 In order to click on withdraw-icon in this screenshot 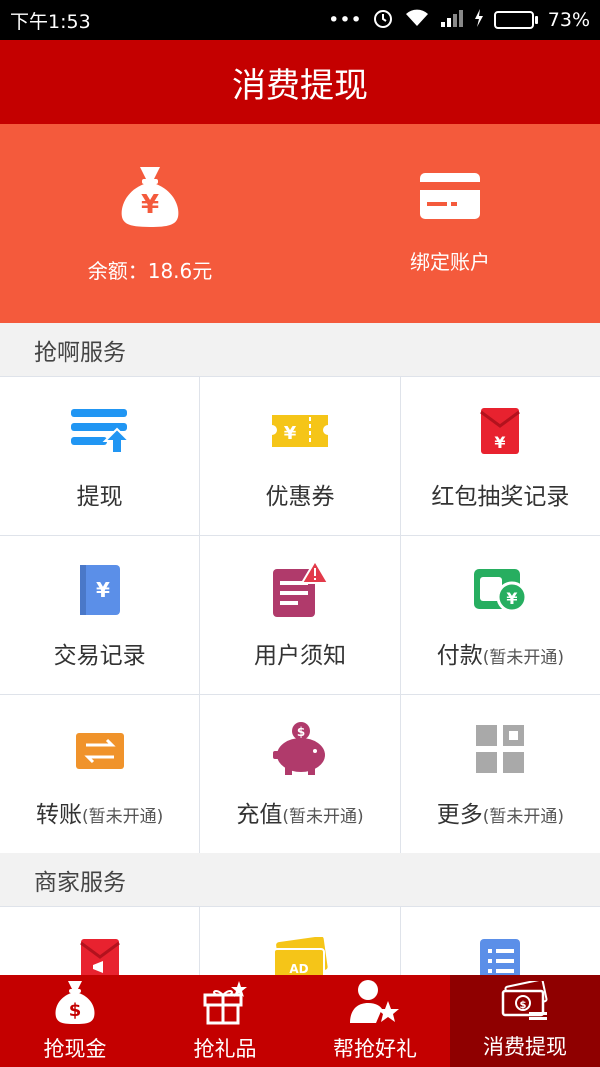, I will do `click(100, 431)`.